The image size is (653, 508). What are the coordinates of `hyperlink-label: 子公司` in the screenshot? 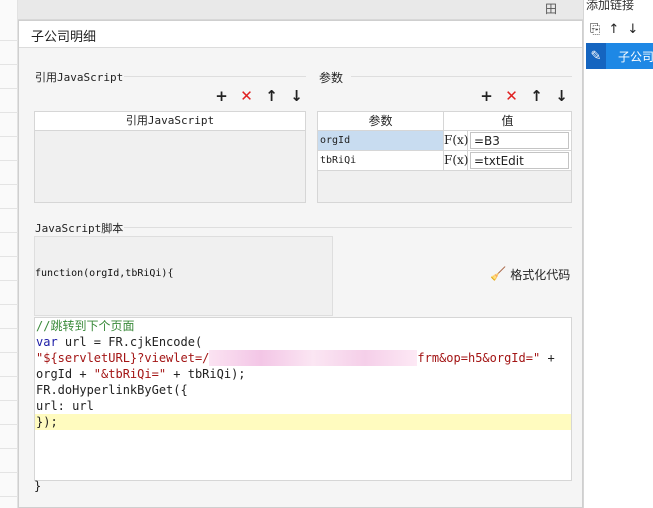 It's located at (635, 56).